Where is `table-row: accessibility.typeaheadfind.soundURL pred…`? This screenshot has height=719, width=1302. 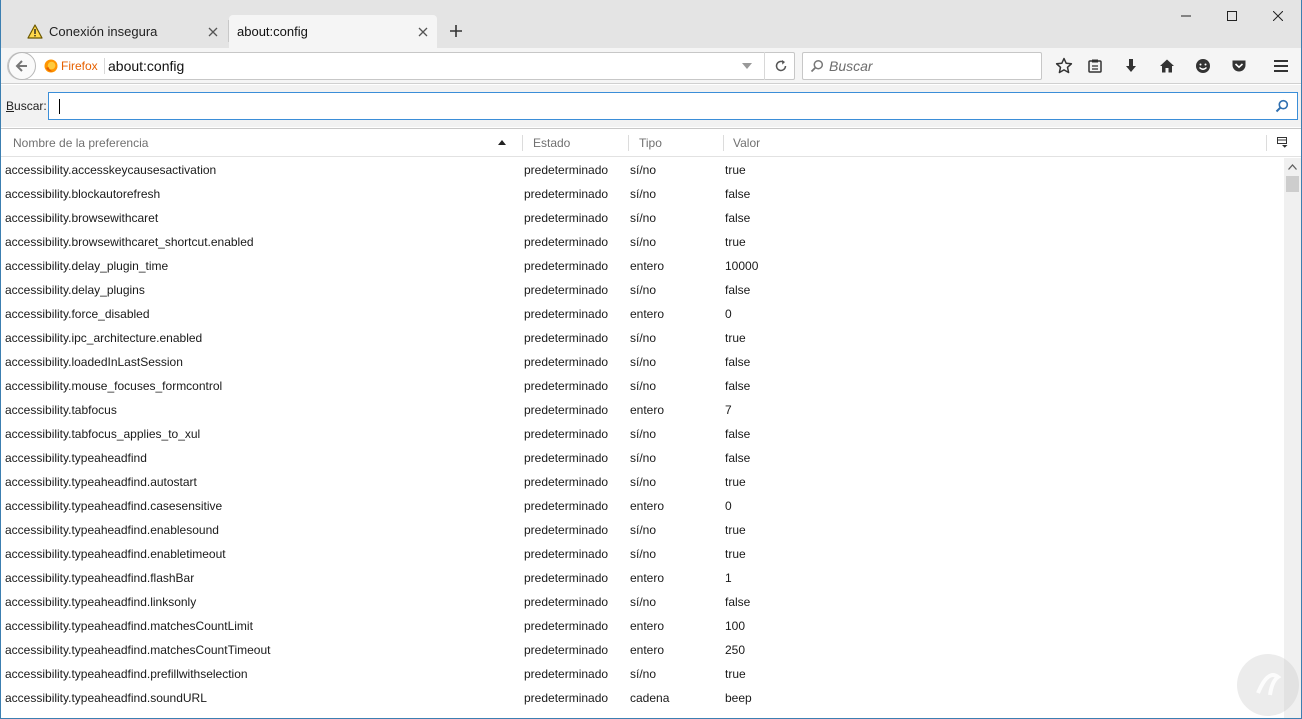 table-row: accessibility.typeaheadfind.soundURL pred… is located at coordinates (642, 698).